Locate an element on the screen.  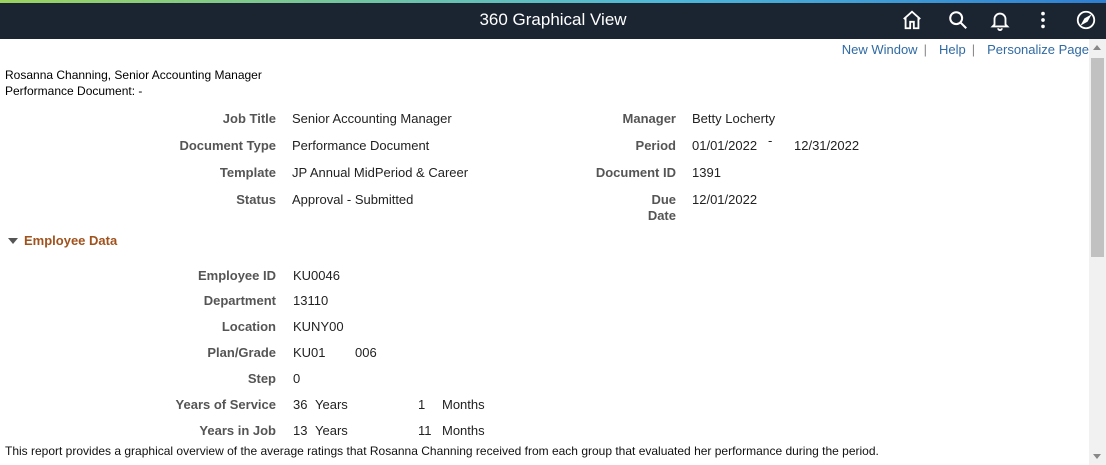
compass-icon is located at coordinates (1086, 20).